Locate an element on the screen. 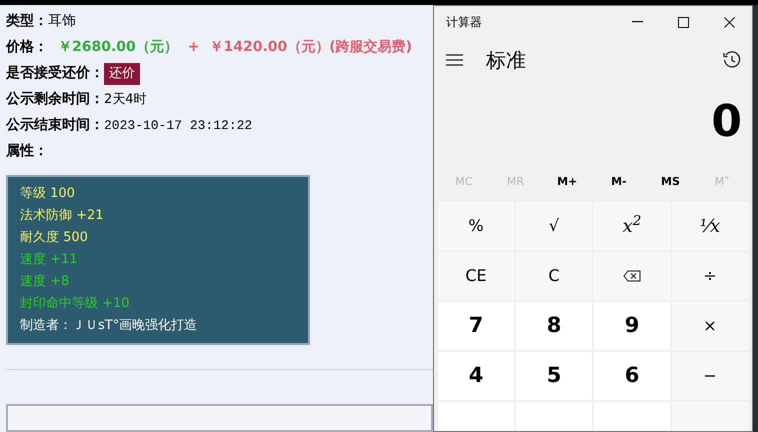 This screenshot has width=758, height=432. field-label: 属性： is located at coordinates (27, 152).